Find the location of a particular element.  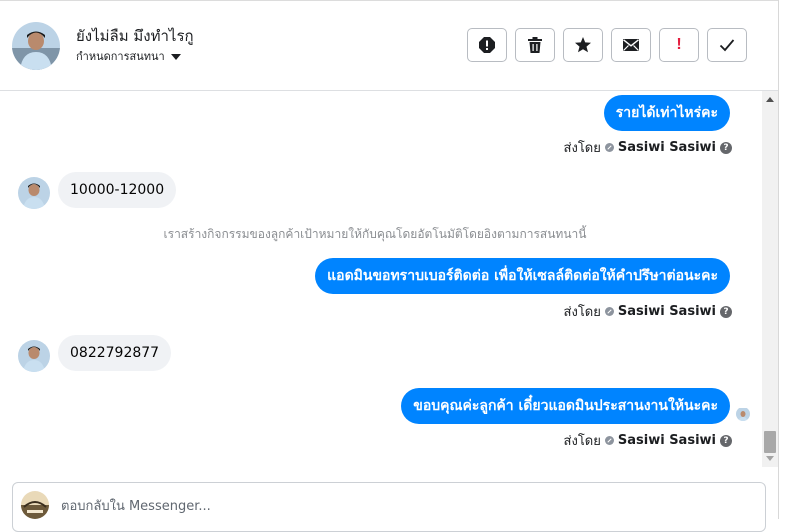

mark-unread-button is located at coordinates (631, 45).